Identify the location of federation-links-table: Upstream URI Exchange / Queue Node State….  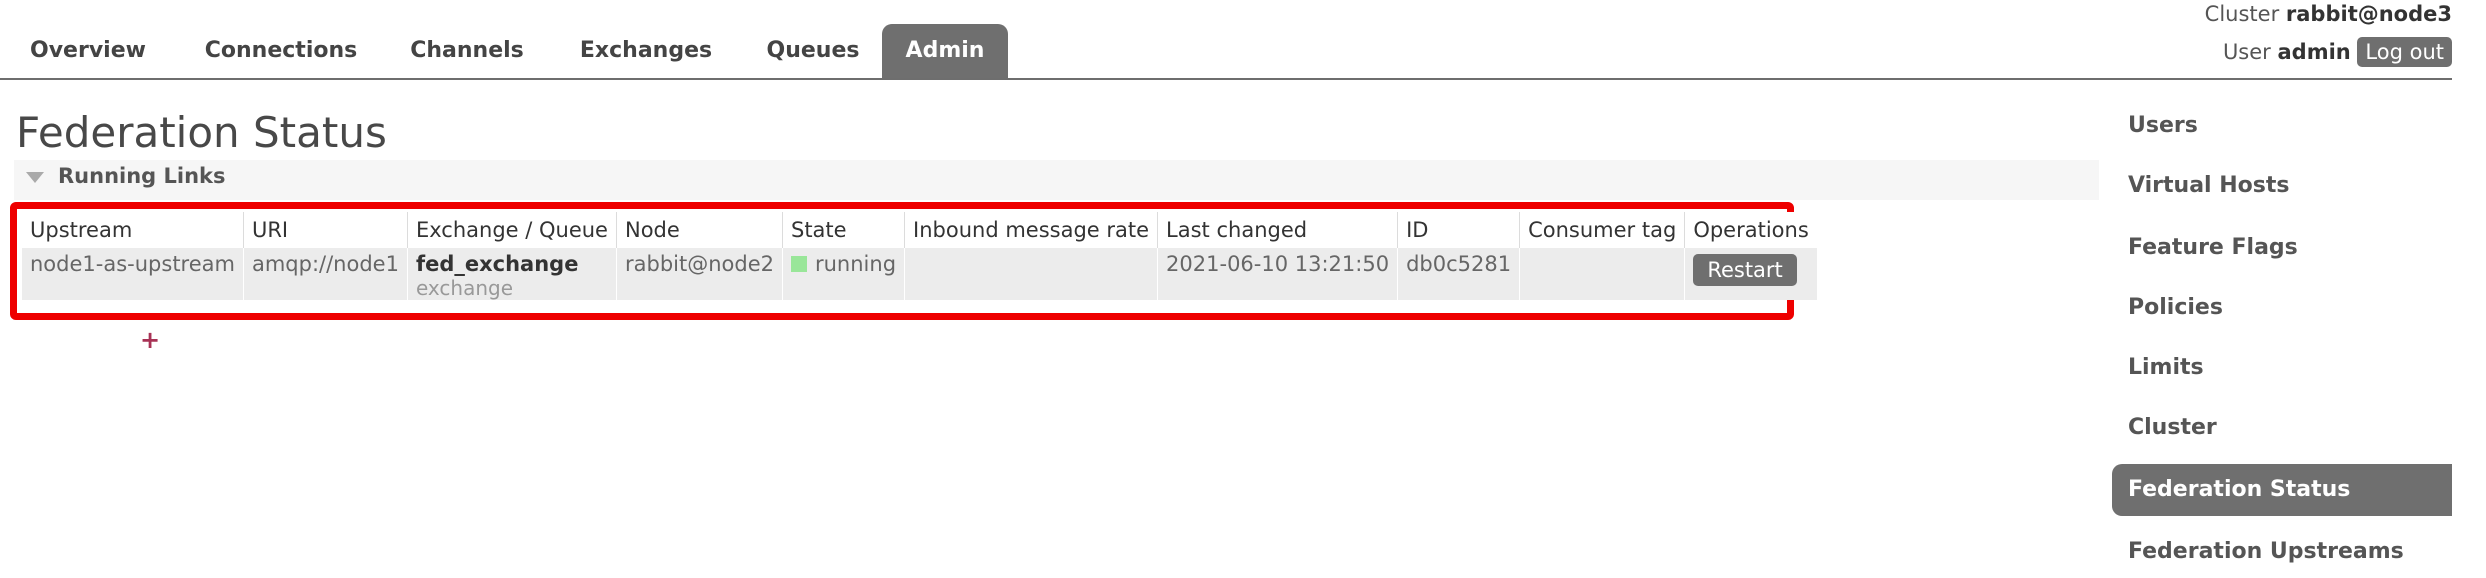
(919, 256).